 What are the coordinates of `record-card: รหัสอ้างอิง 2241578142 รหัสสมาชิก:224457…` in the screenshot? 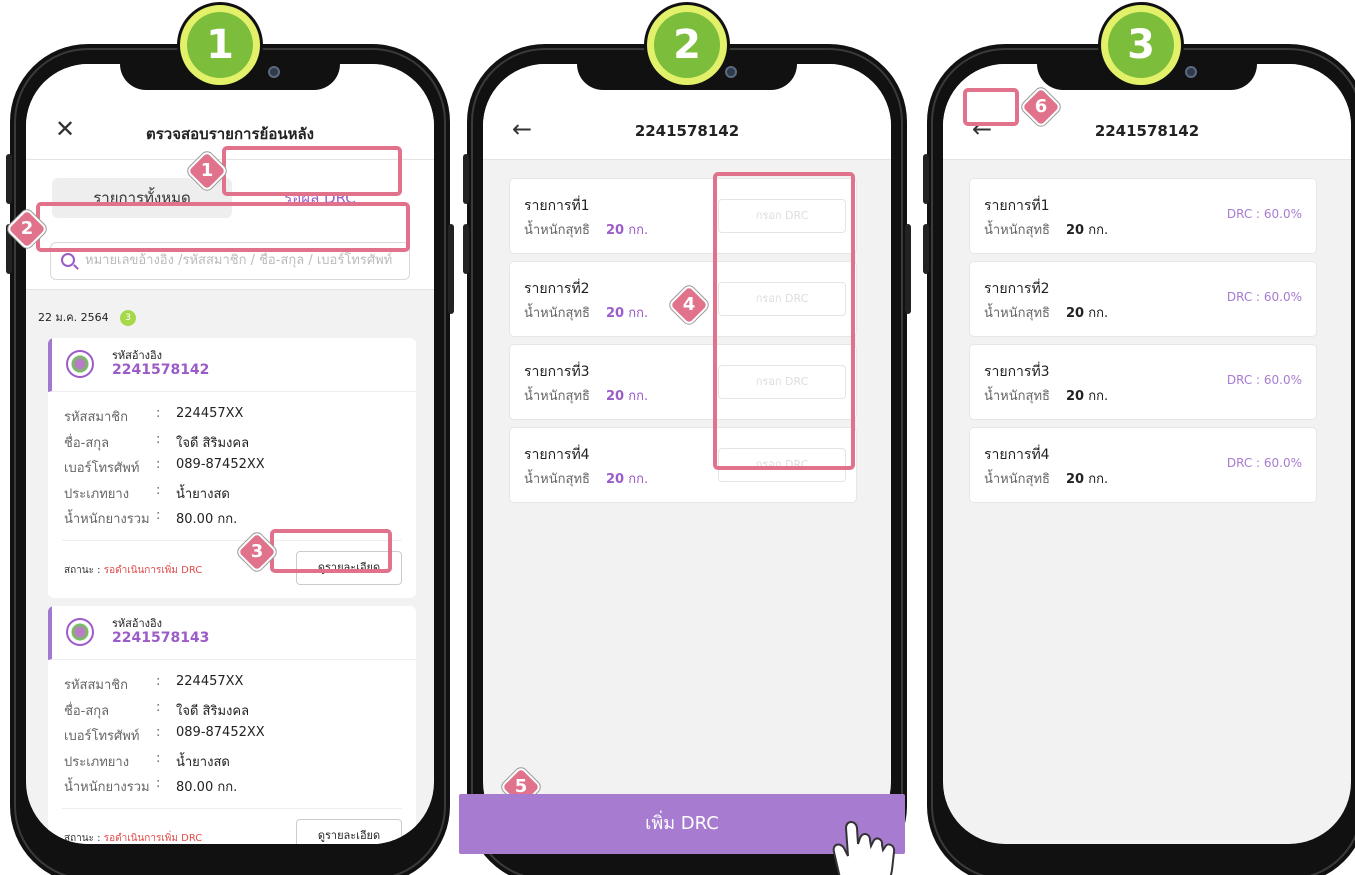 It's located at (232, 468).